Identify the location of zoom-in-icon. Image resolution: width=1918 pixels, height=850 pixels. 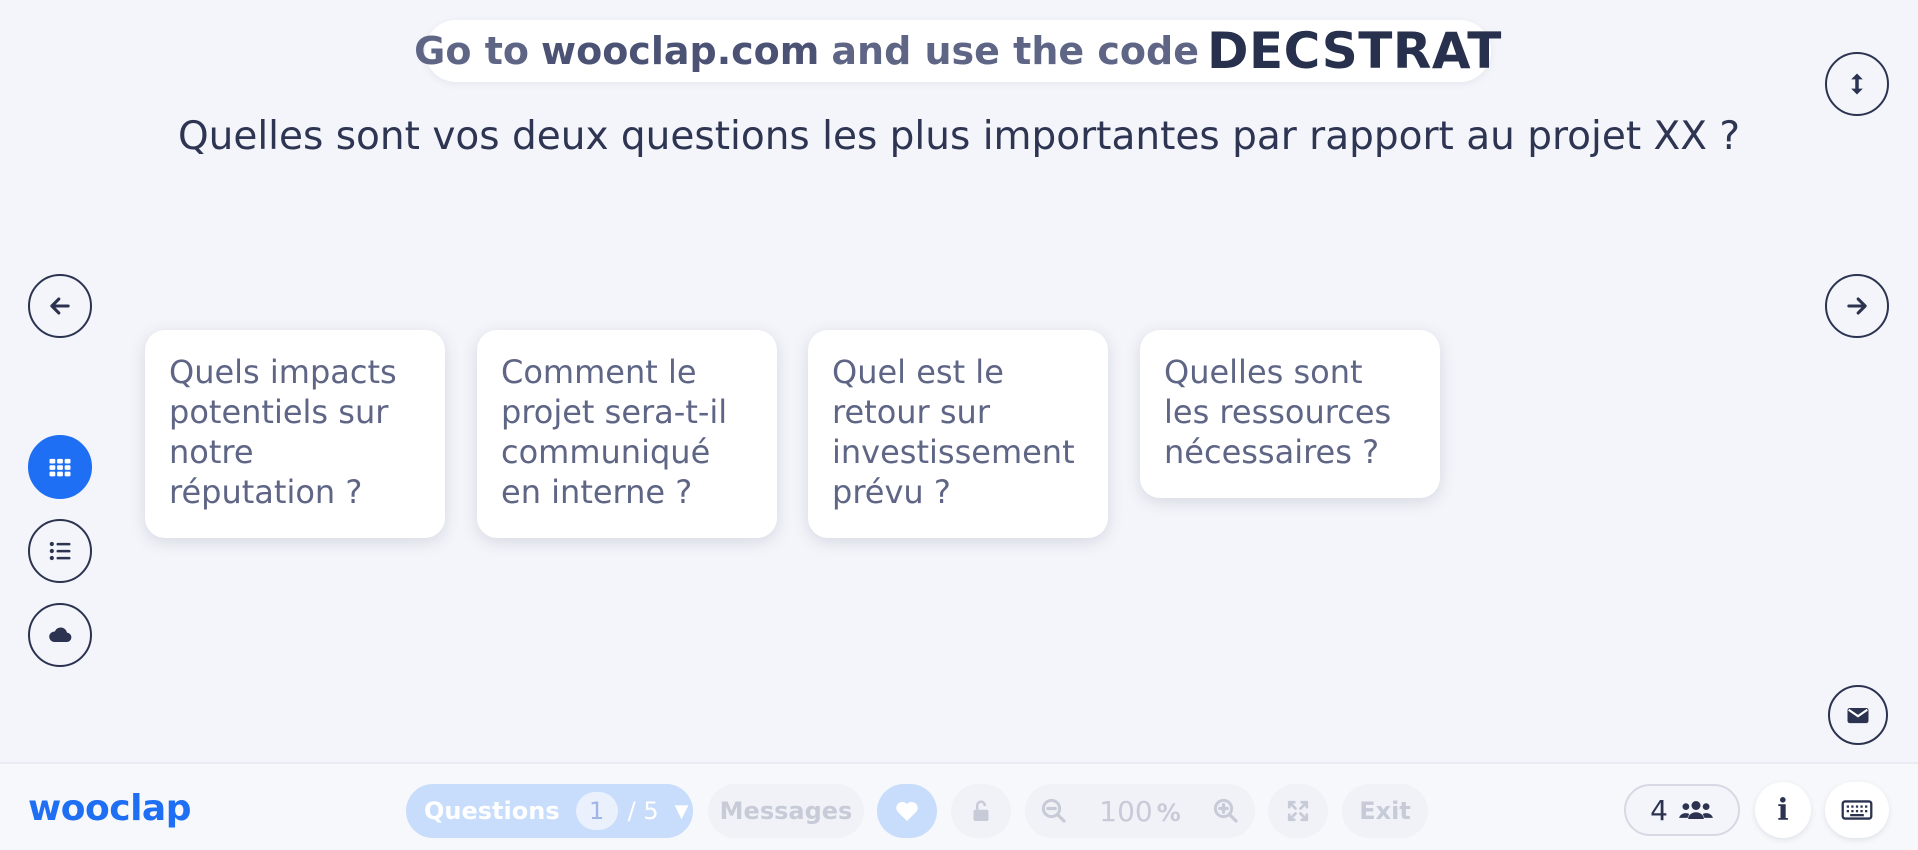
(1226, 811).